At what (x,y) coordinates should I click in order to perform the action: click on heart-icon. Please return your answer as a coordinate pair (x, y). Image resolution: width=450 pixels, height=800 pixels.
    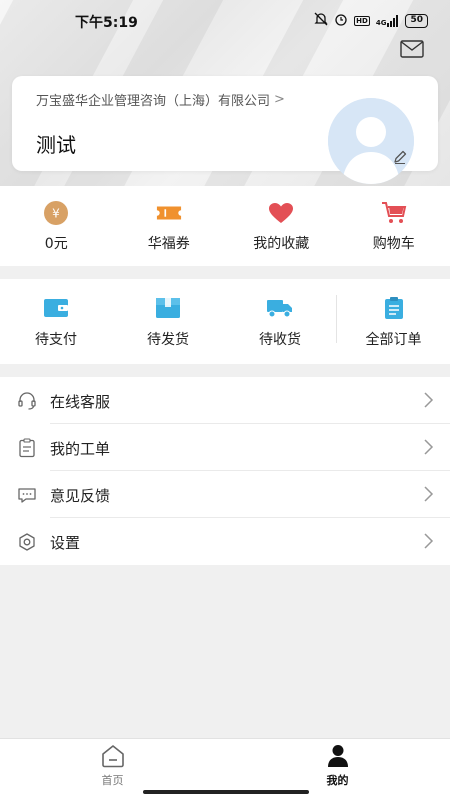
    Looking at the image, I should click on (281, 213).